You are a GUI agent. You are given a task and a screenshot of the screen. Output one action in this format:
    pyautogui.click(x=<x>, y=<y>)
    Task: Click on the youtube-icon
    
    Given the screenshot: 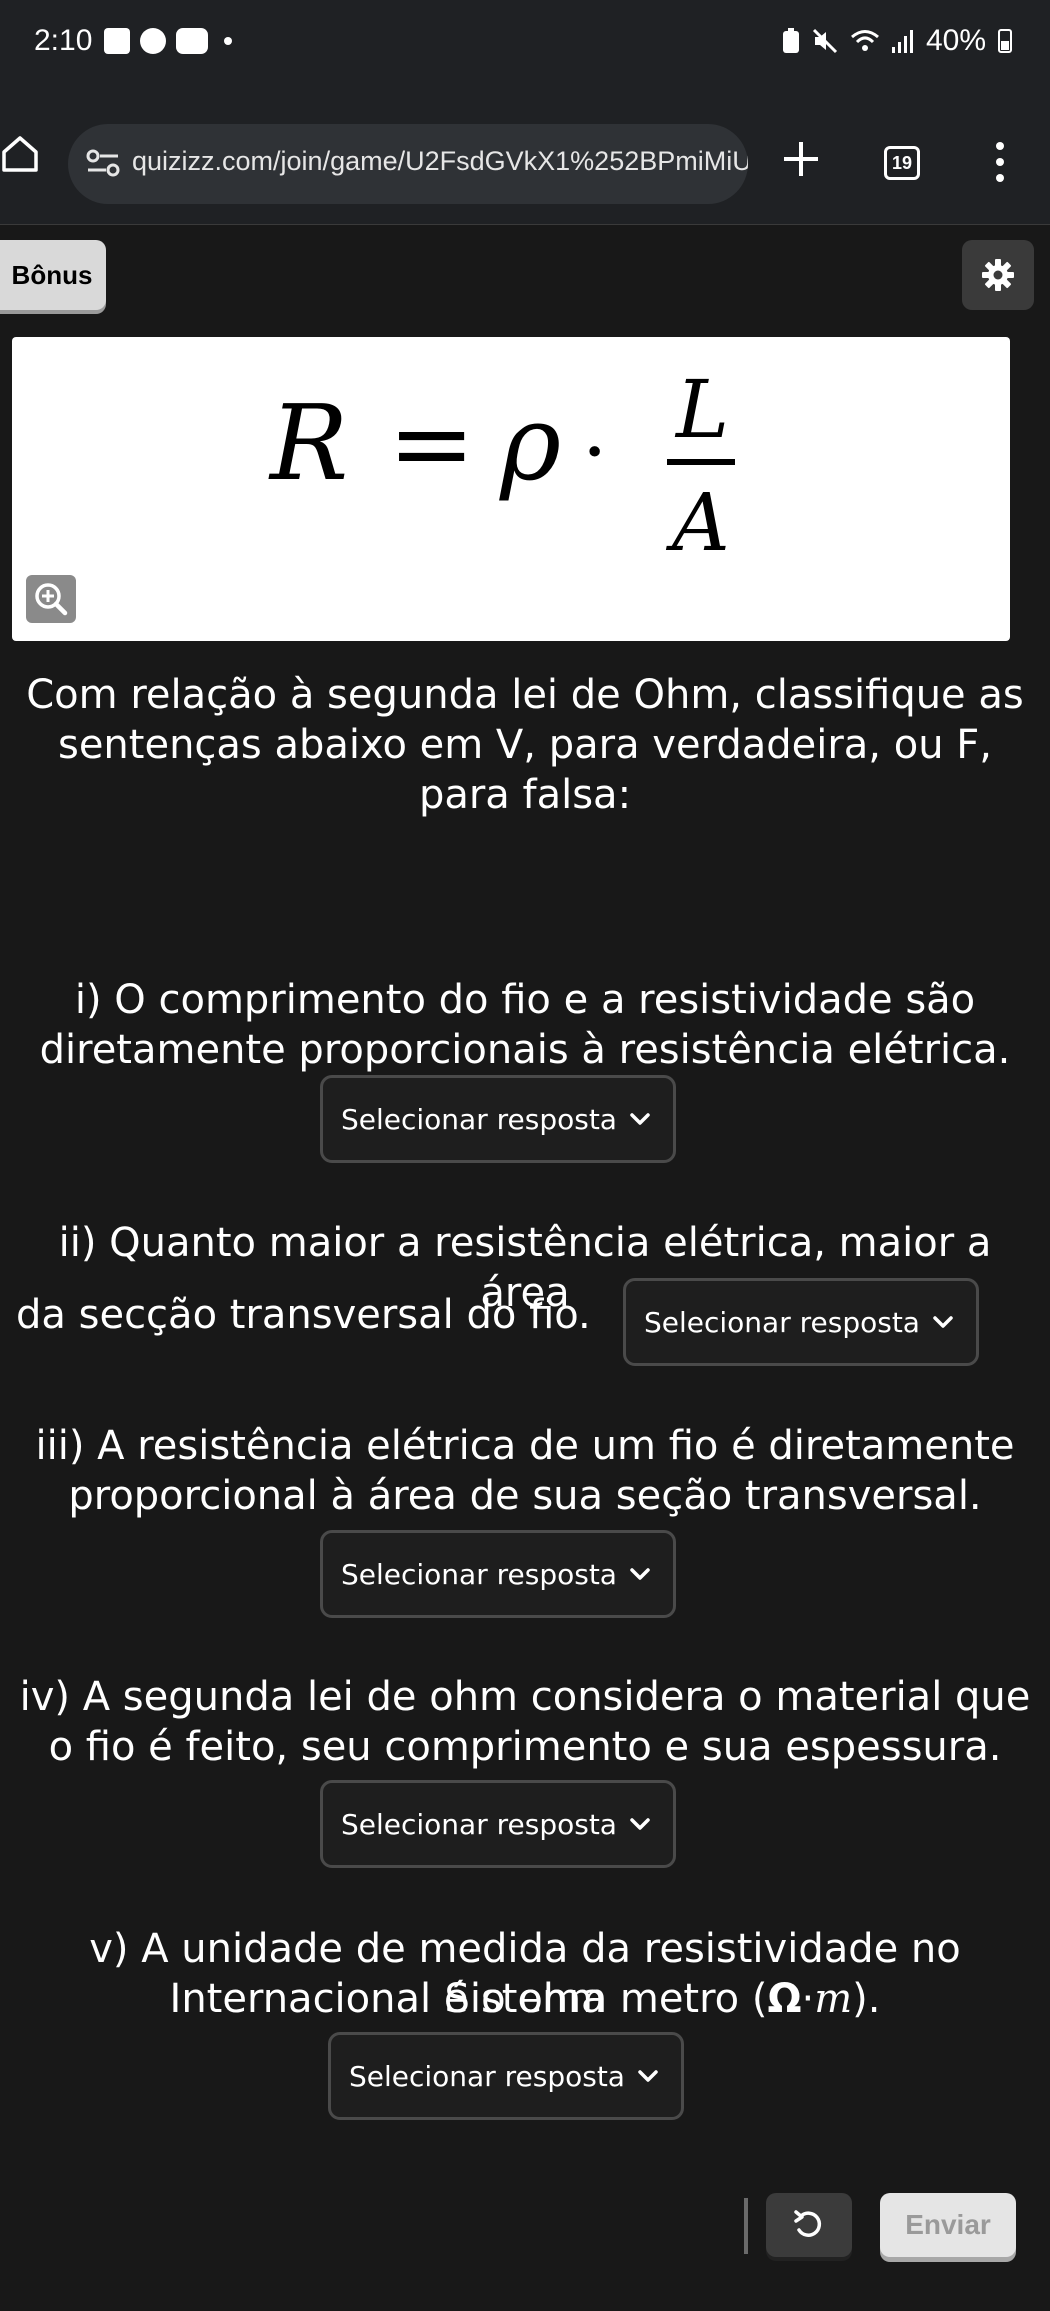 What is the action you would take?
    pyautogui.click(x=192, y=41)
    